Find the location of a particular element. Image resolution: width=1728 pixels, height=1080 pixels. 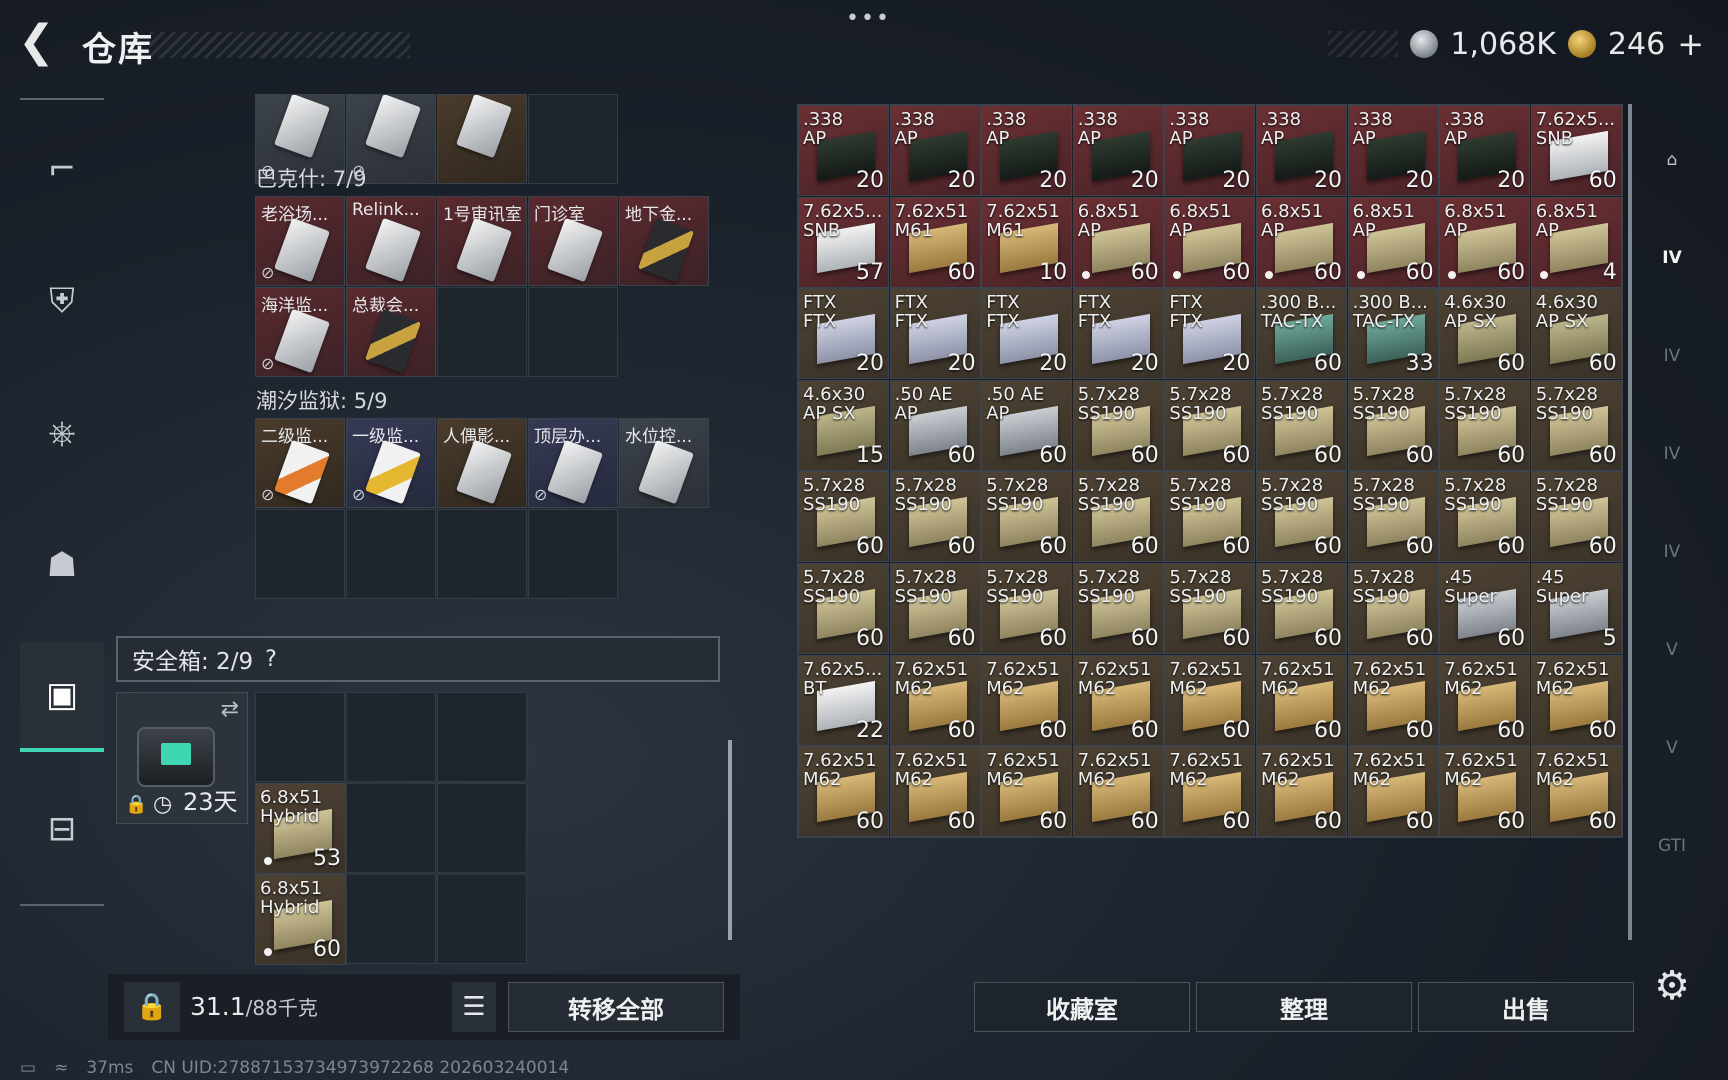

sort-button: 整理 is located at coordinates (1304, 1007).